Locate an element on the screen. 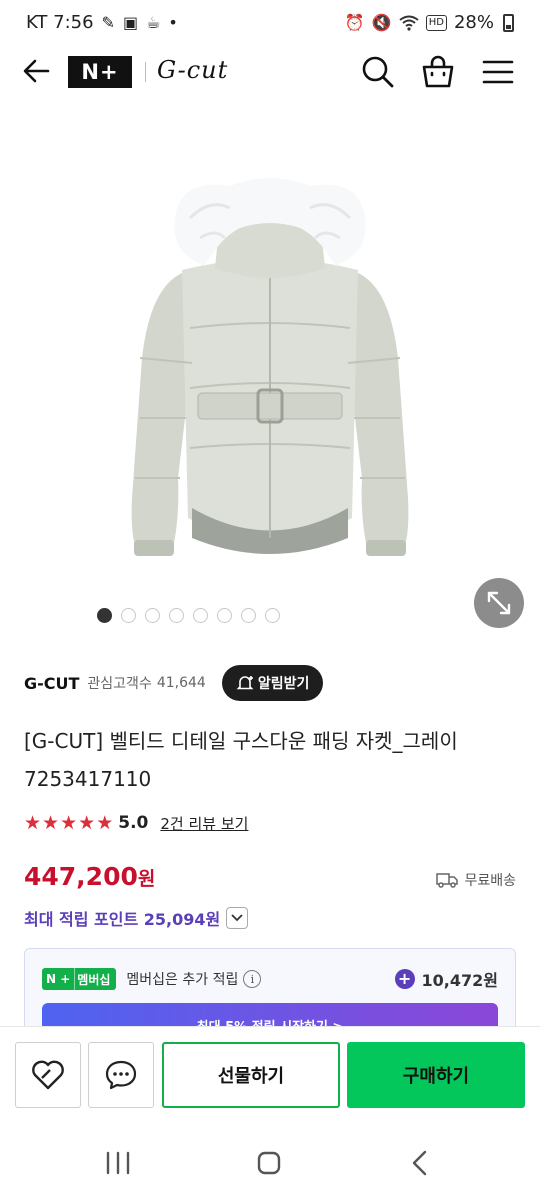 This screenshot has height=1200, width=540. expand-arrows-icon is located at coordinates (499, 603).